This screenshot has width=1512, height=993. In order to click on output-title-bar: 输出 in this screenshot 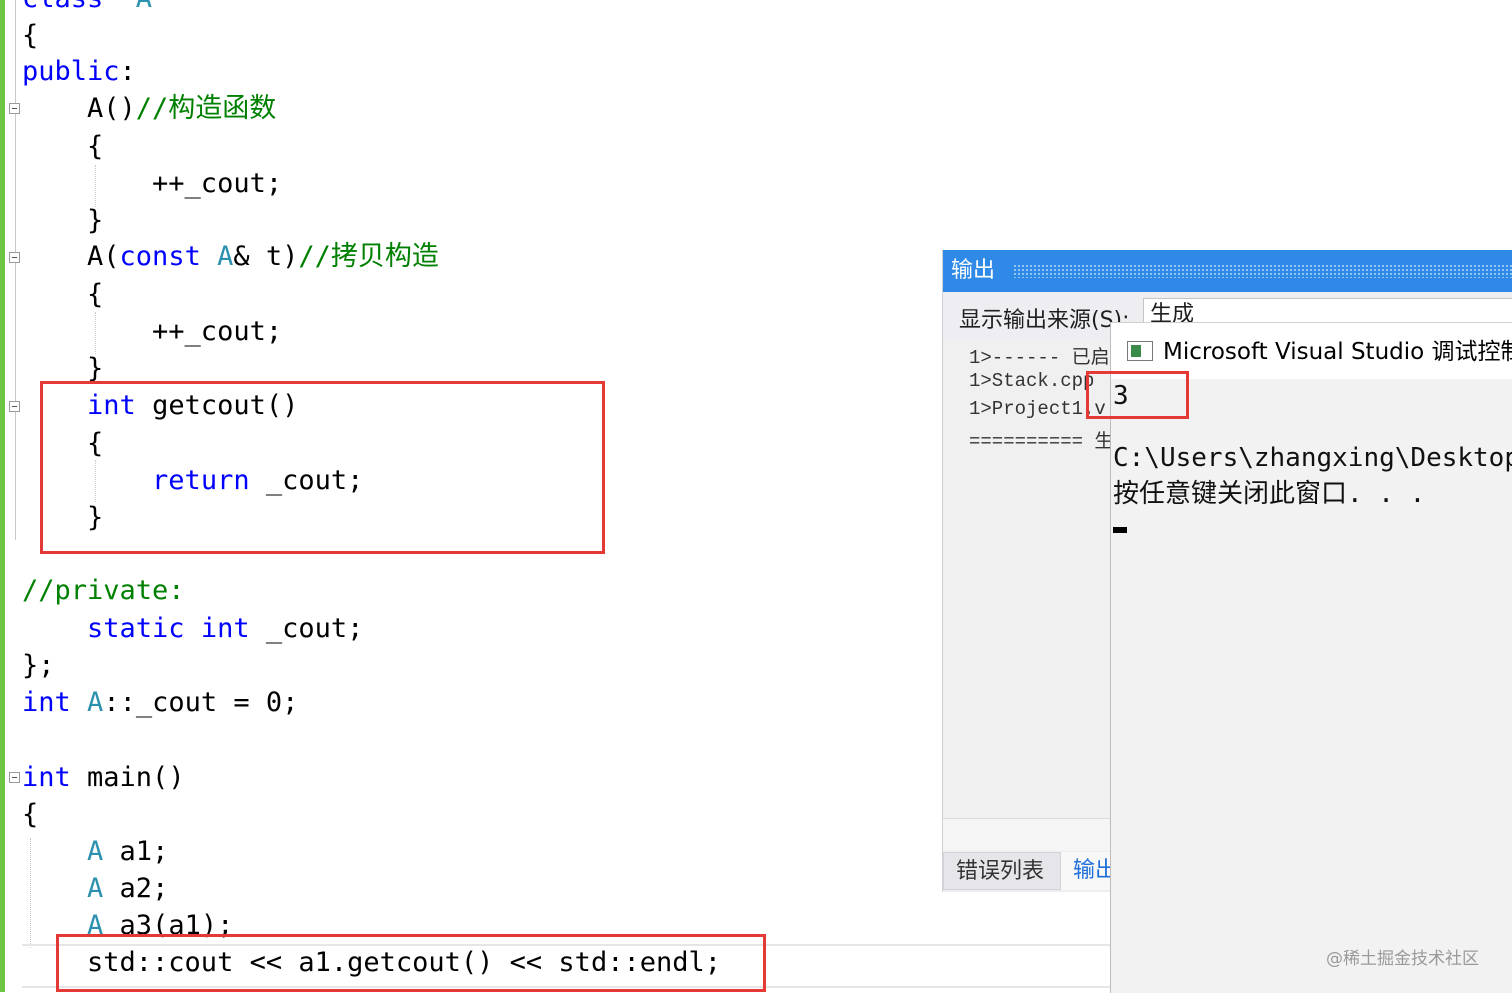, I will do `click(1227, 271)`.